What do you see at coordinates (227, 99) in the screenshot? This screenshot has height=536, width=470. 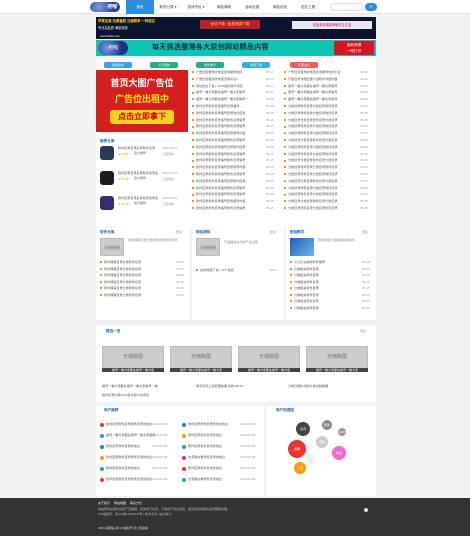 I see `listLeft-item: 编号一看大家都在编号一看大家编号一` at bounding box center [227, 99].